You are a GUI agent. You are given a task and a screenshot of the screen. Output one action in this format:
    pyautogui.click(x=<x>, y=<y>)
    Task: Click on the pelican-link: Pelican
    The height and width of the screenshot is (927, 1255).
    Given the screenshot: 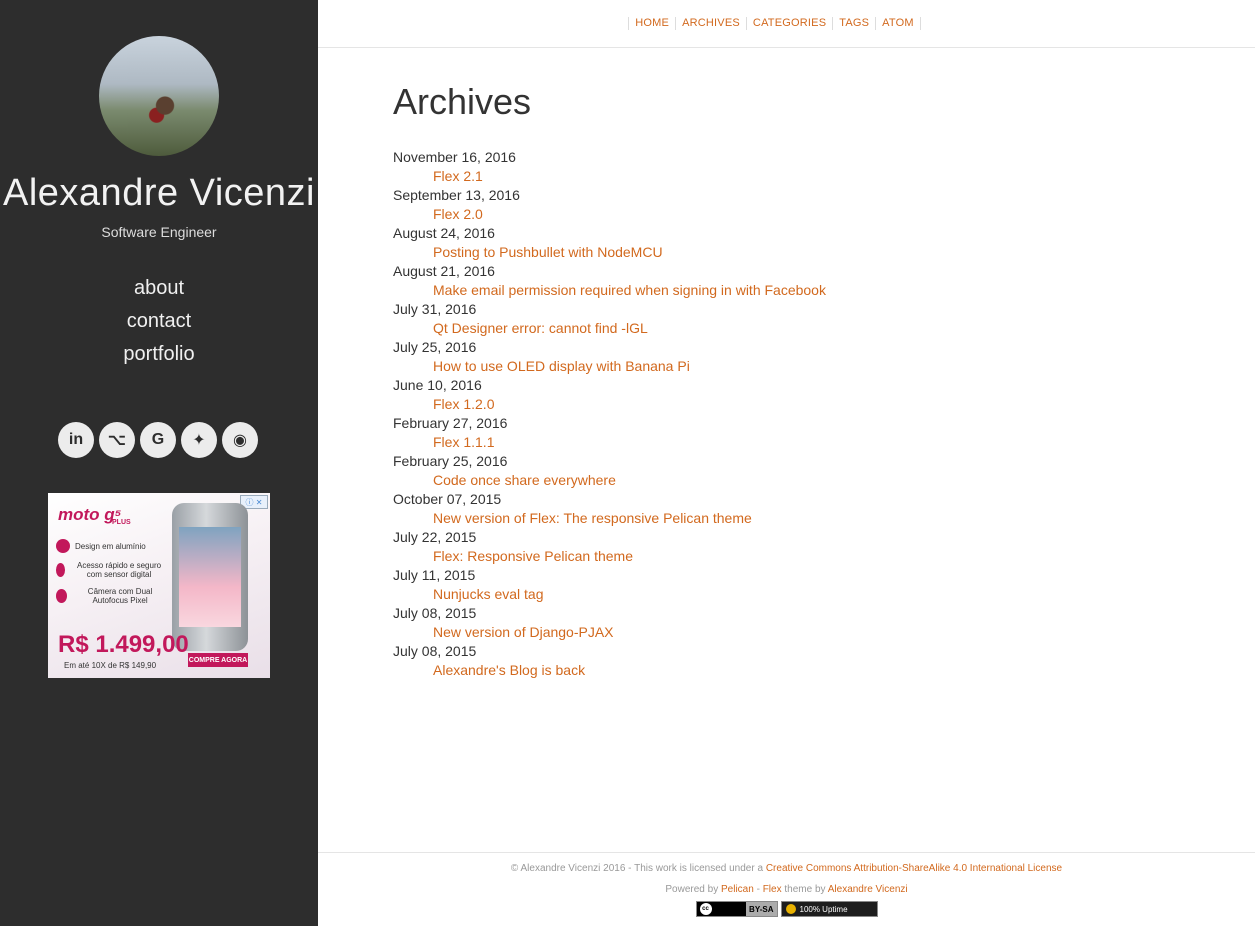 What is the action you would take?
    pyautogui.click(x=737, y=889)
    